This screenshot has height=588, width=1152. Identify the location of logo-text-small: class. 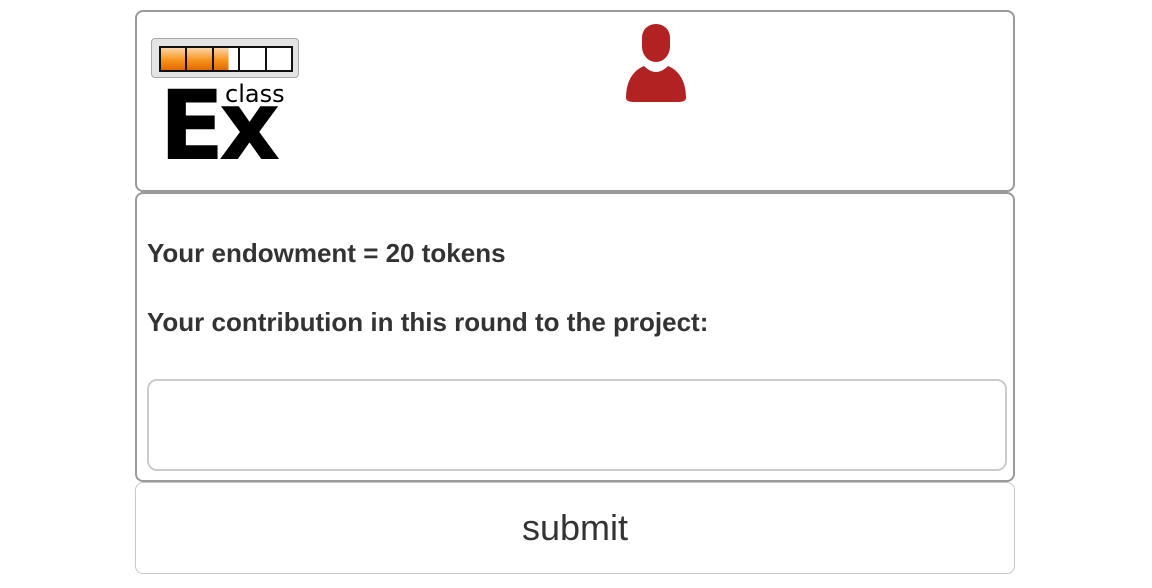
(255, 94).